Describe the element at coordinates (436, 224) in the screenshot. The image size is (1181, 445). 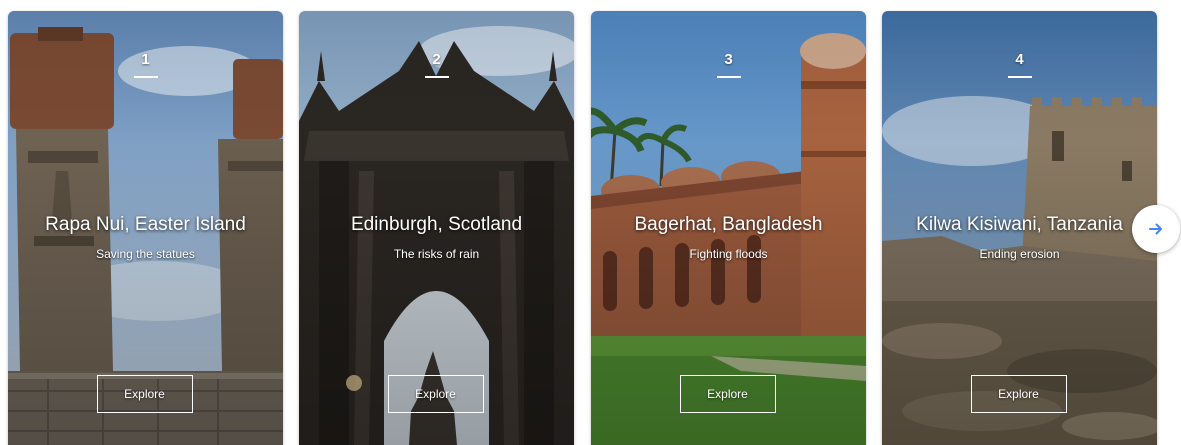
I see `card-title: Edinburgh, Scotland` at that location.